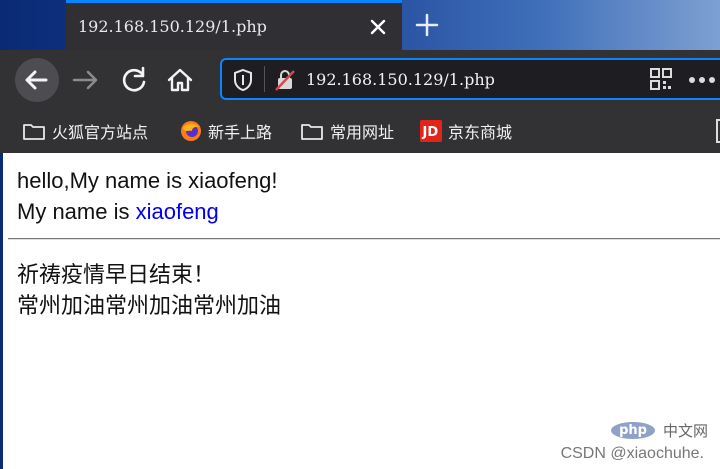 Image resolution: width=720 pixels, height=469 pixels. I want to click on bookmark-label: 新手上路, so click(240, 132).